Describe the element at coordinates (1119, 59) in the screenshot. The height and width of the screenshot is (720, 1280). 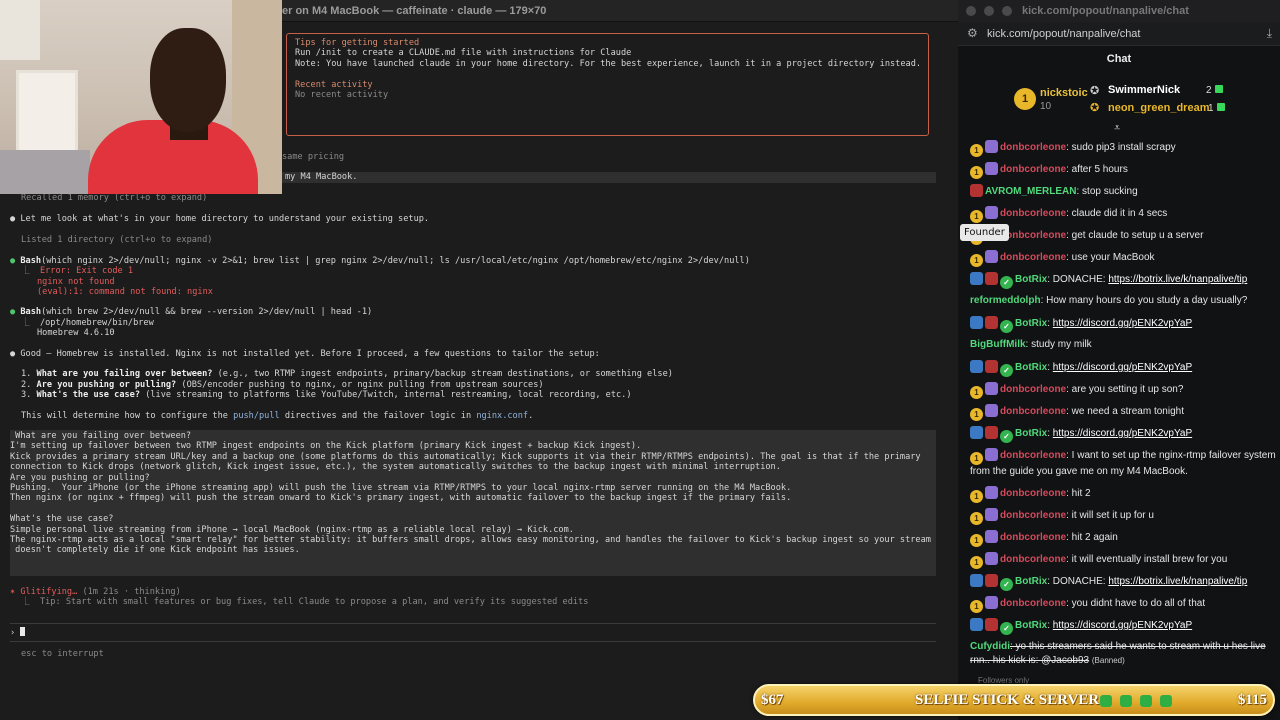
I see `chat-header: Chat` at that location.